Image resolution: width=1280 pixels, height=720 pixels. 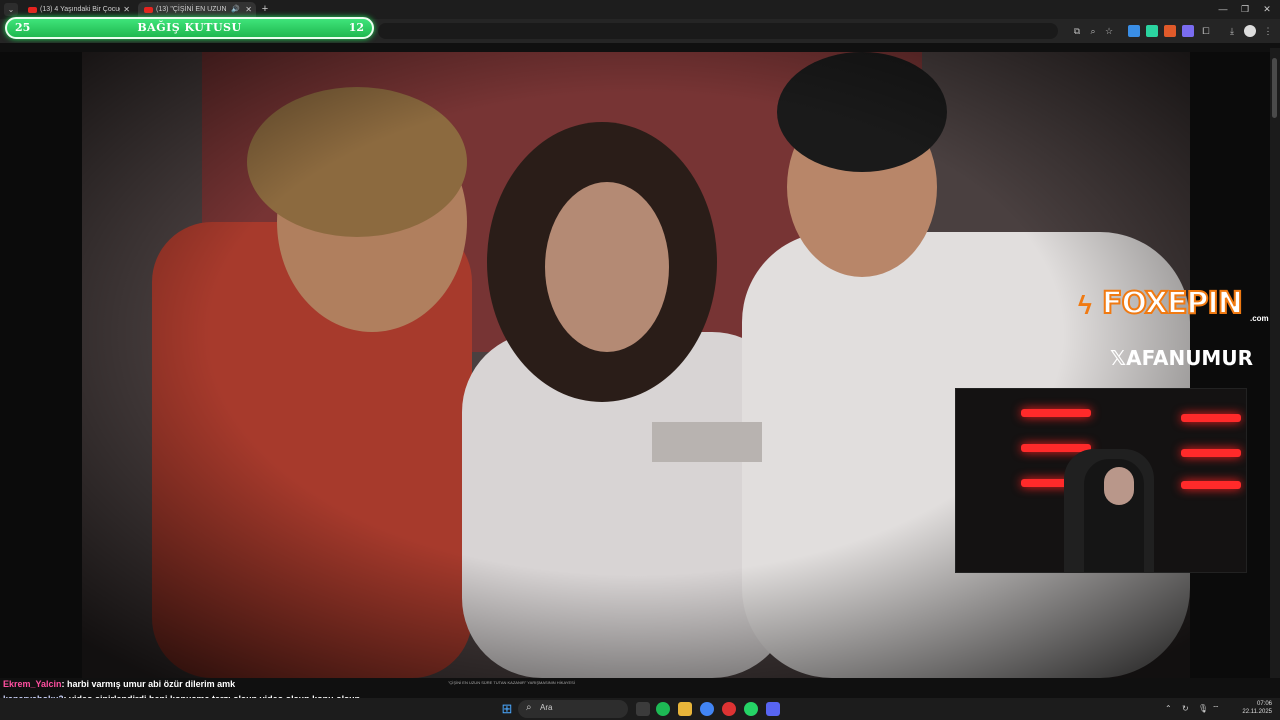 What do you see at coordinates (1232, 31) in the screenshot?
I see `downloads-icon: ⤓` at bounding box center [1232, 31].